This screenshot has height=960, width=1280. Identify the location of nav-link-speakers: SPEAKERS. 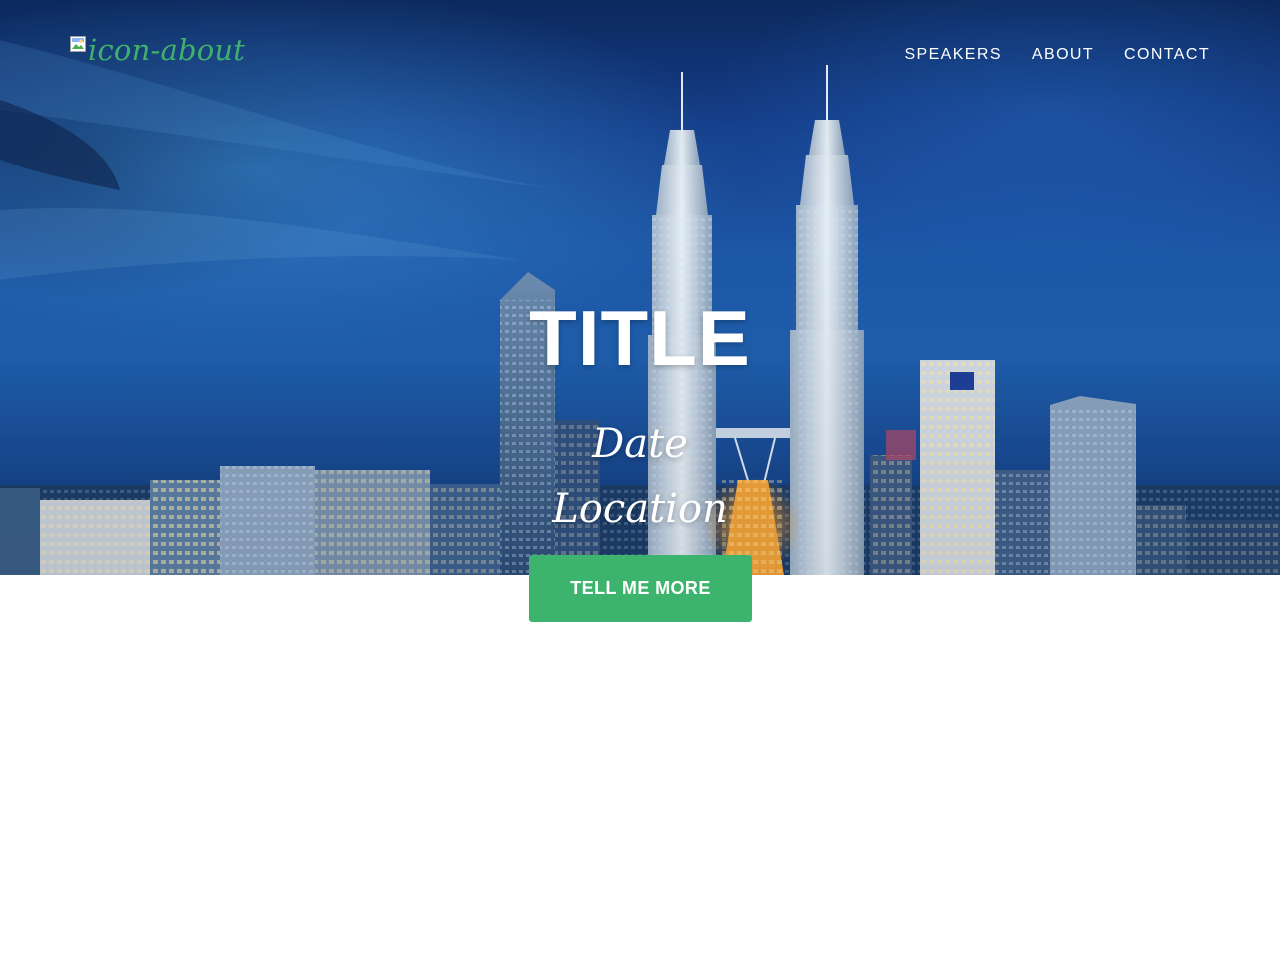
(952, 55).